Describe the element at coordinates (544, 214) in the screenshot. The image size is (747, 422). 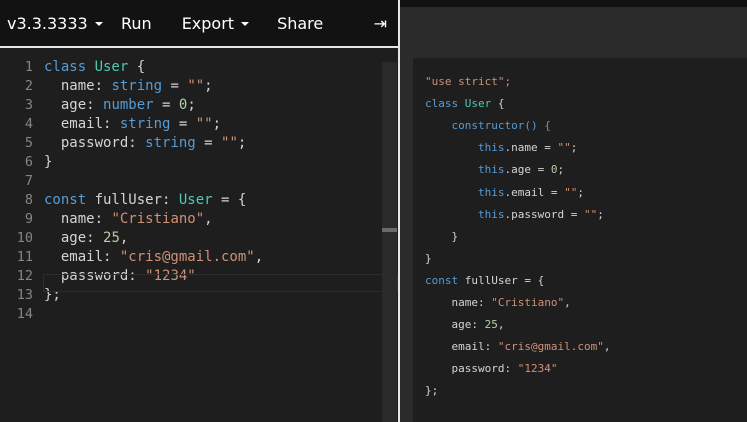
I see `code-token: .password =` at that location.